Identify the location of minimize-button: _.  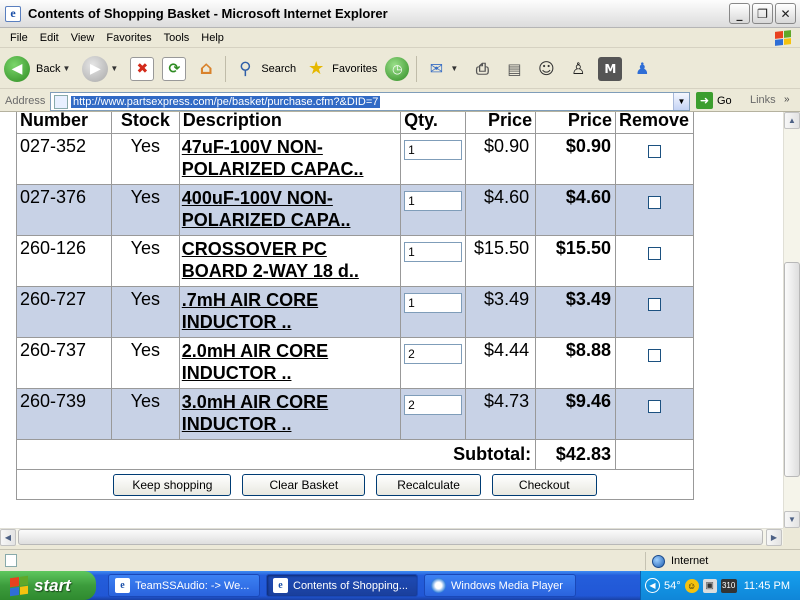
(739, 13).